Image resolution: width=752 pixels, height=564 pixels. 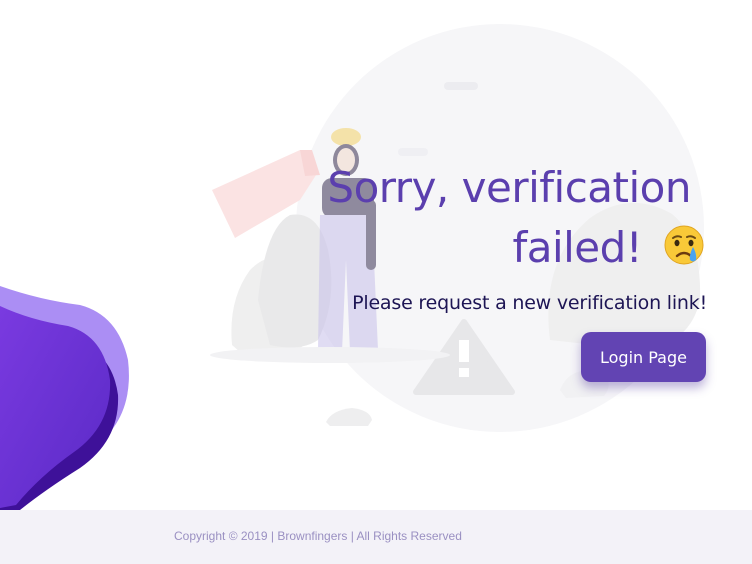 I want to click on title-line-2: failed!, so click(x=475, y=248).